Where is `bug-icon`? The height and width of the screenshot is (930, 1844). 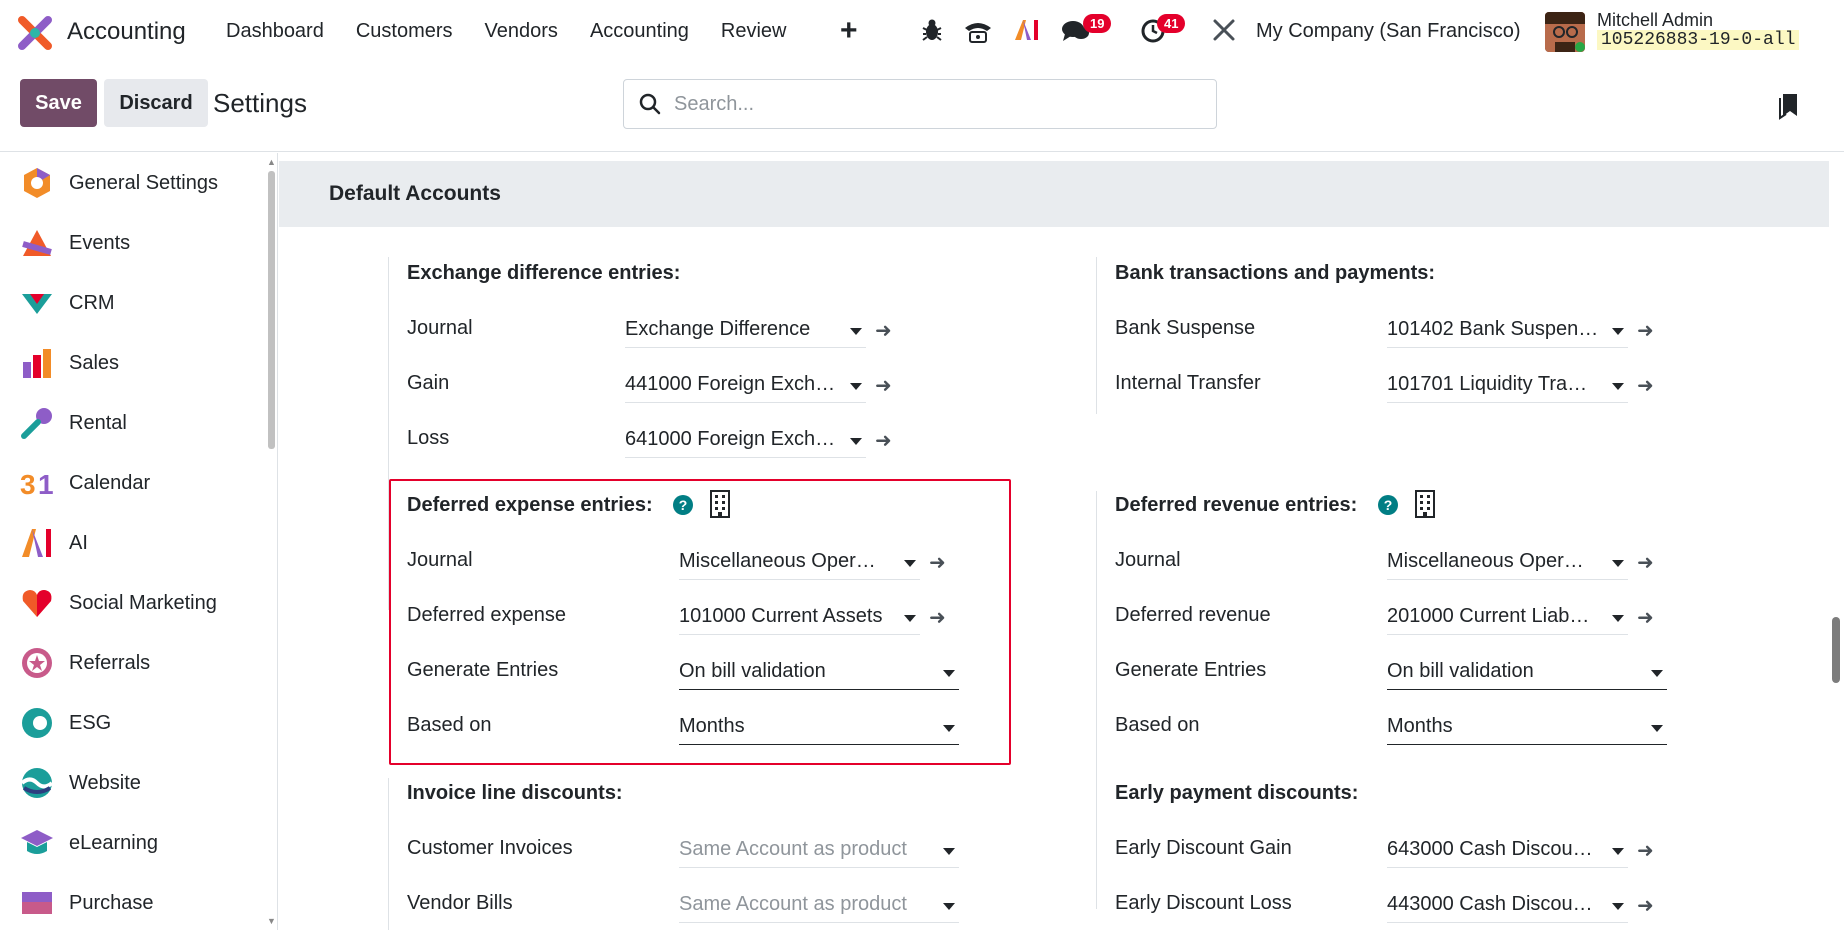
bug-icon is located at coordinates (932, 30).